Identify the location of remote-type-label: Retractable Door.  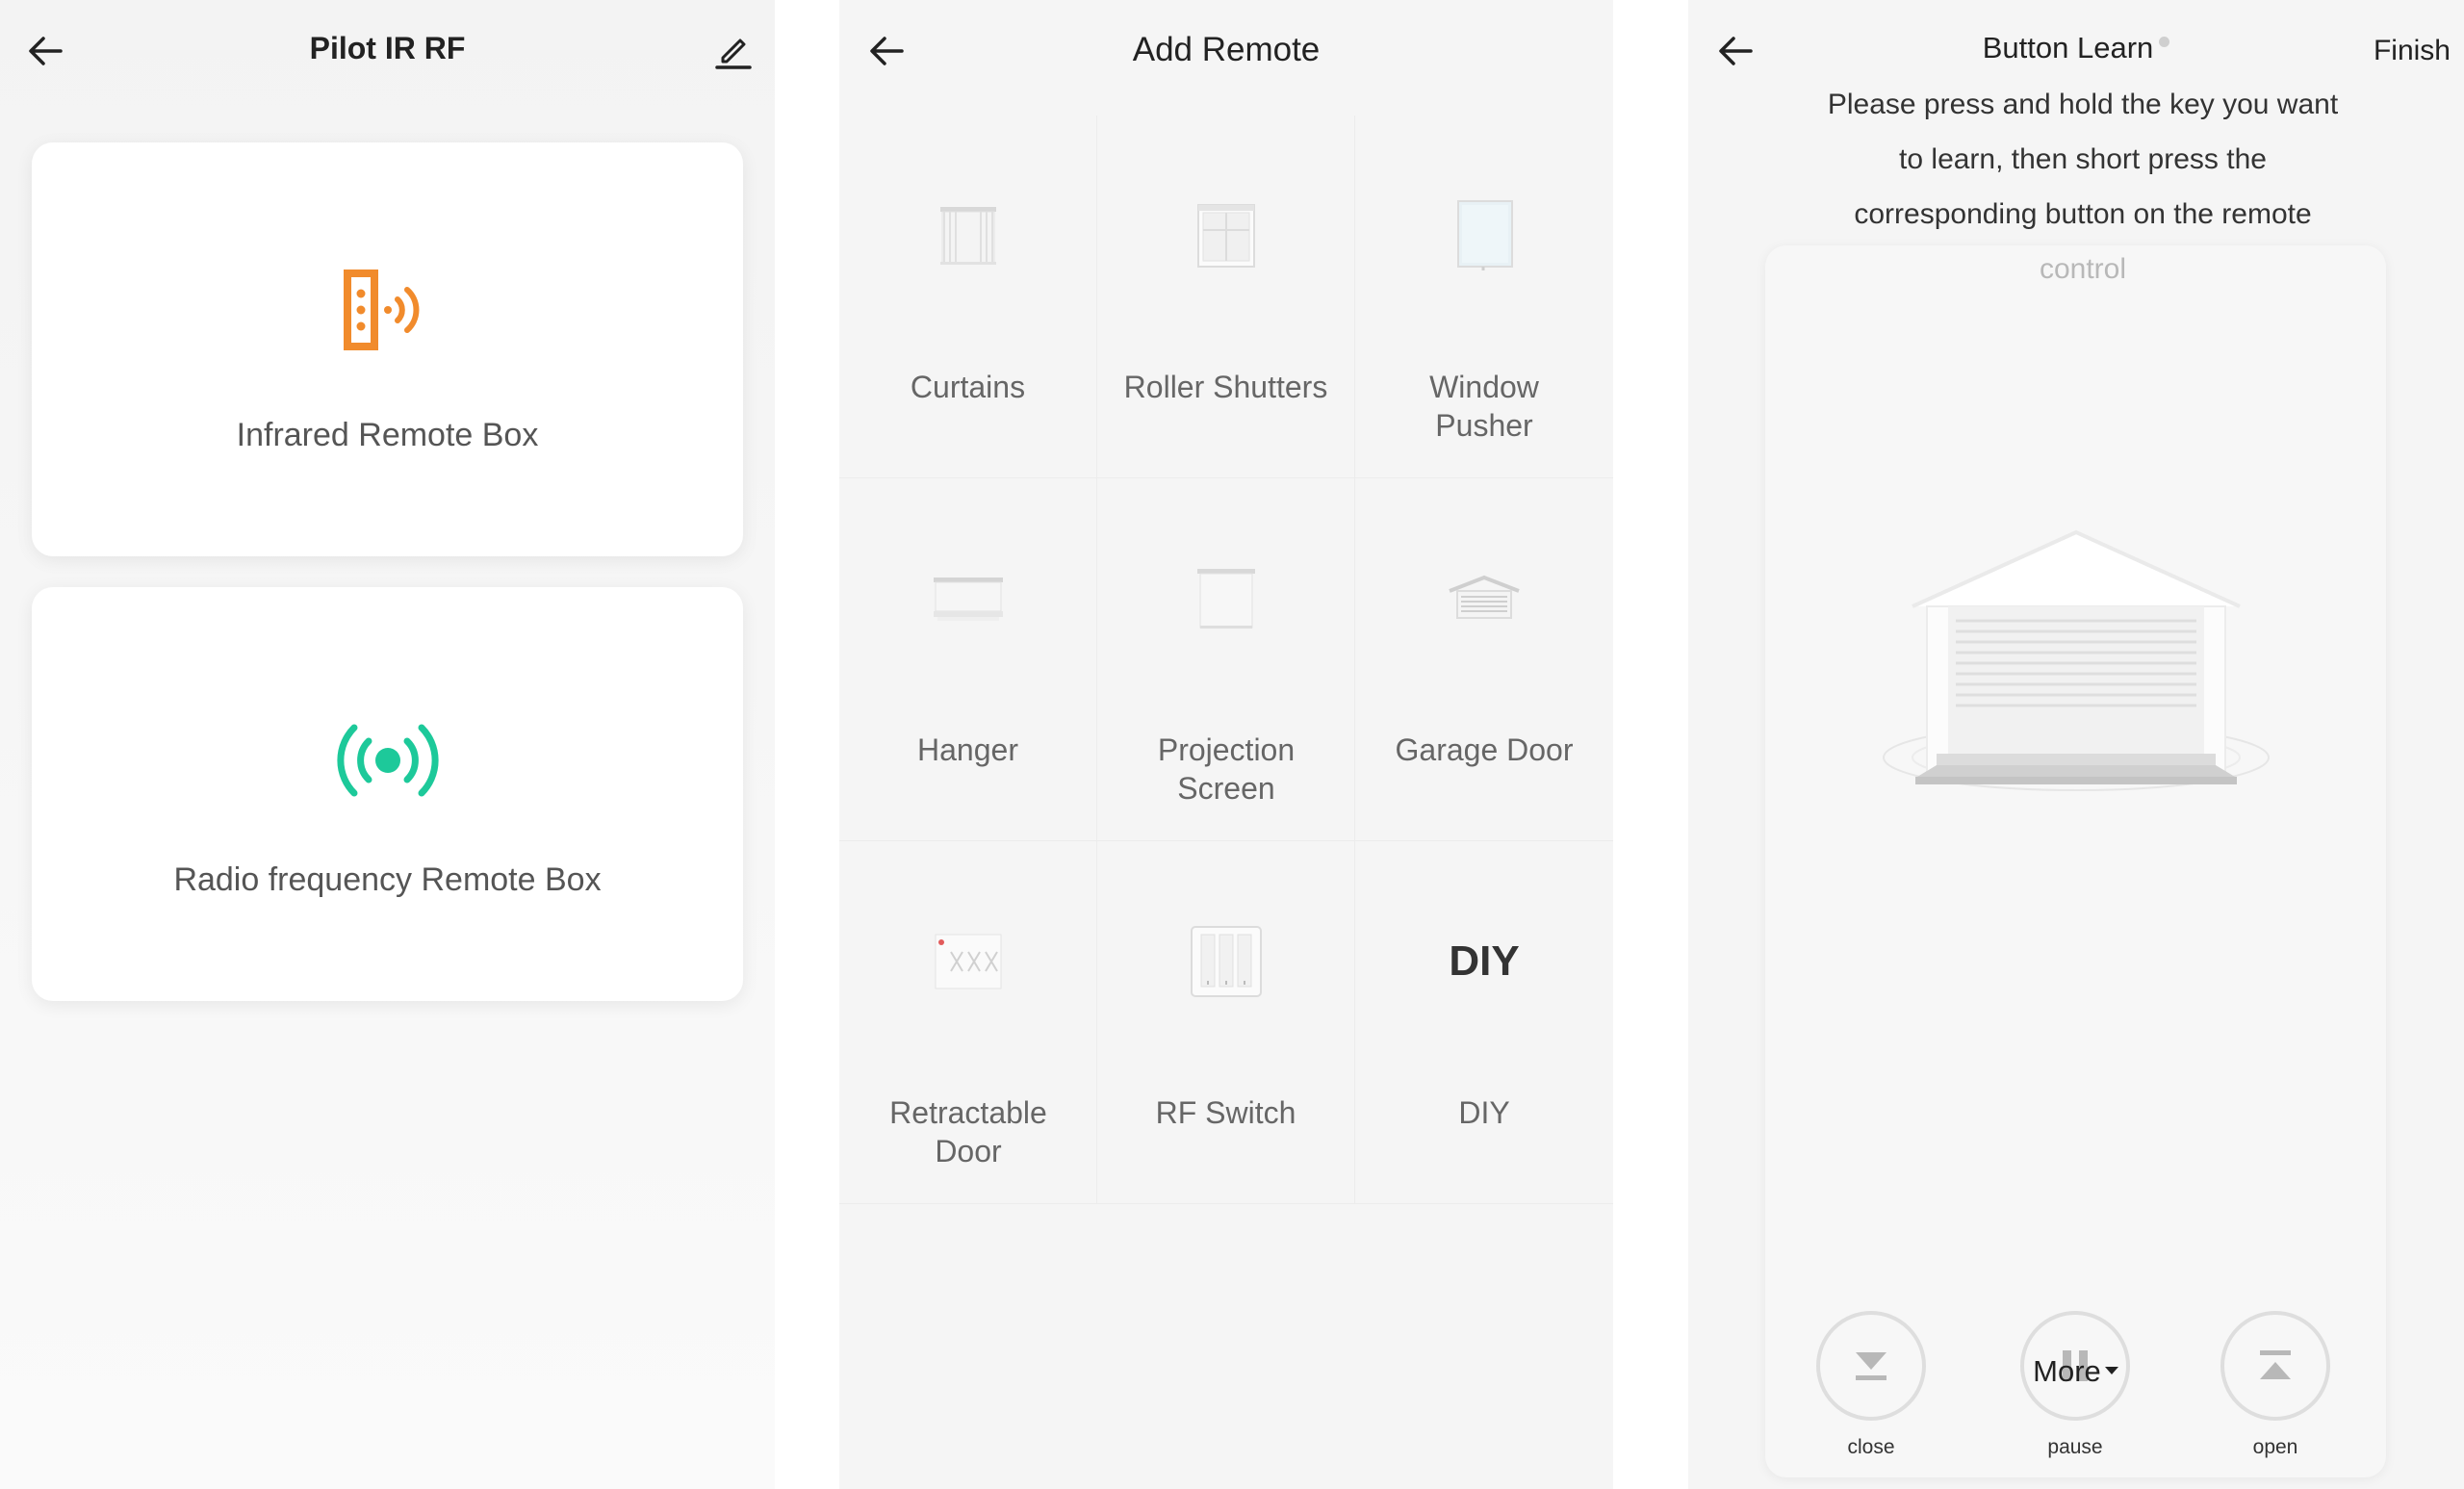
(968, 1131).